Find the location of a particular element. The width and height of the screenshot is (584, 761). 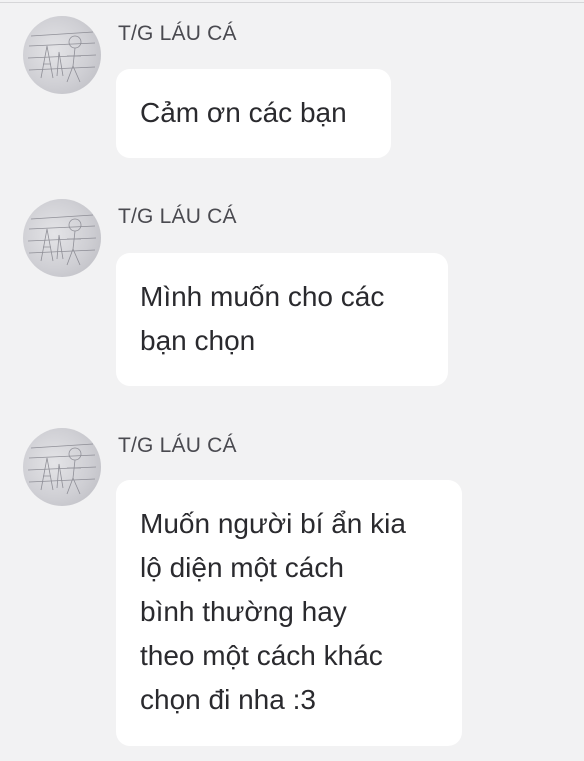

message-bubble: Mình muốn cho các bạn chọn is located at coordinates (282, 319).